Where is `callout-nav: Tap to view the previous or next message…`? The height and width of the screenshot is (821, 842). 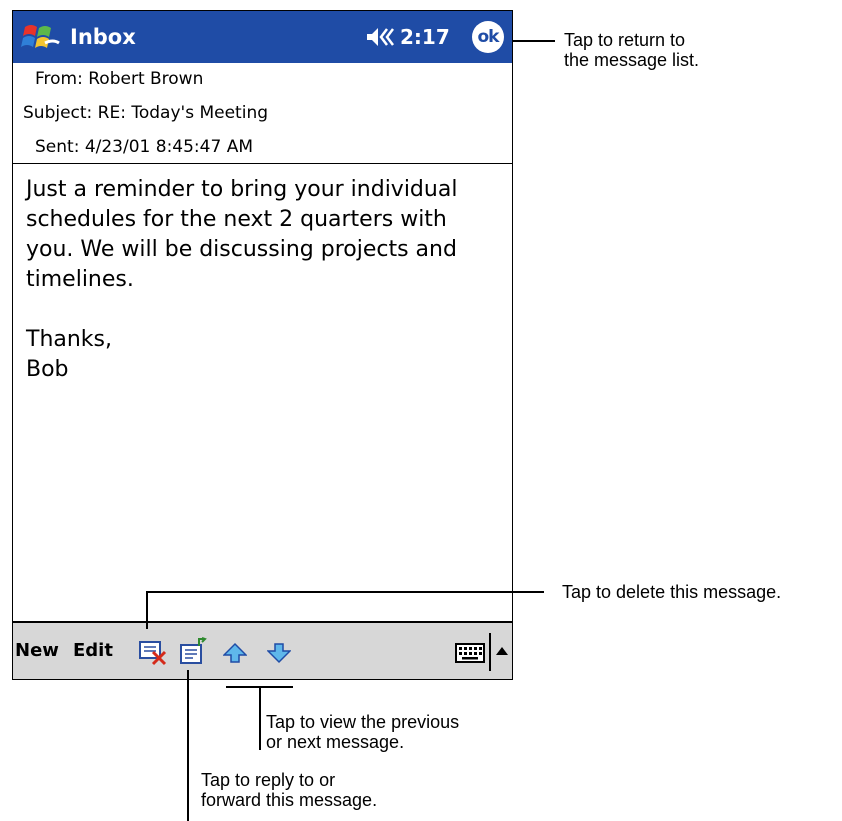 callout-nav: Tap to view the previous or next message… is located at coordinates (362, 732).